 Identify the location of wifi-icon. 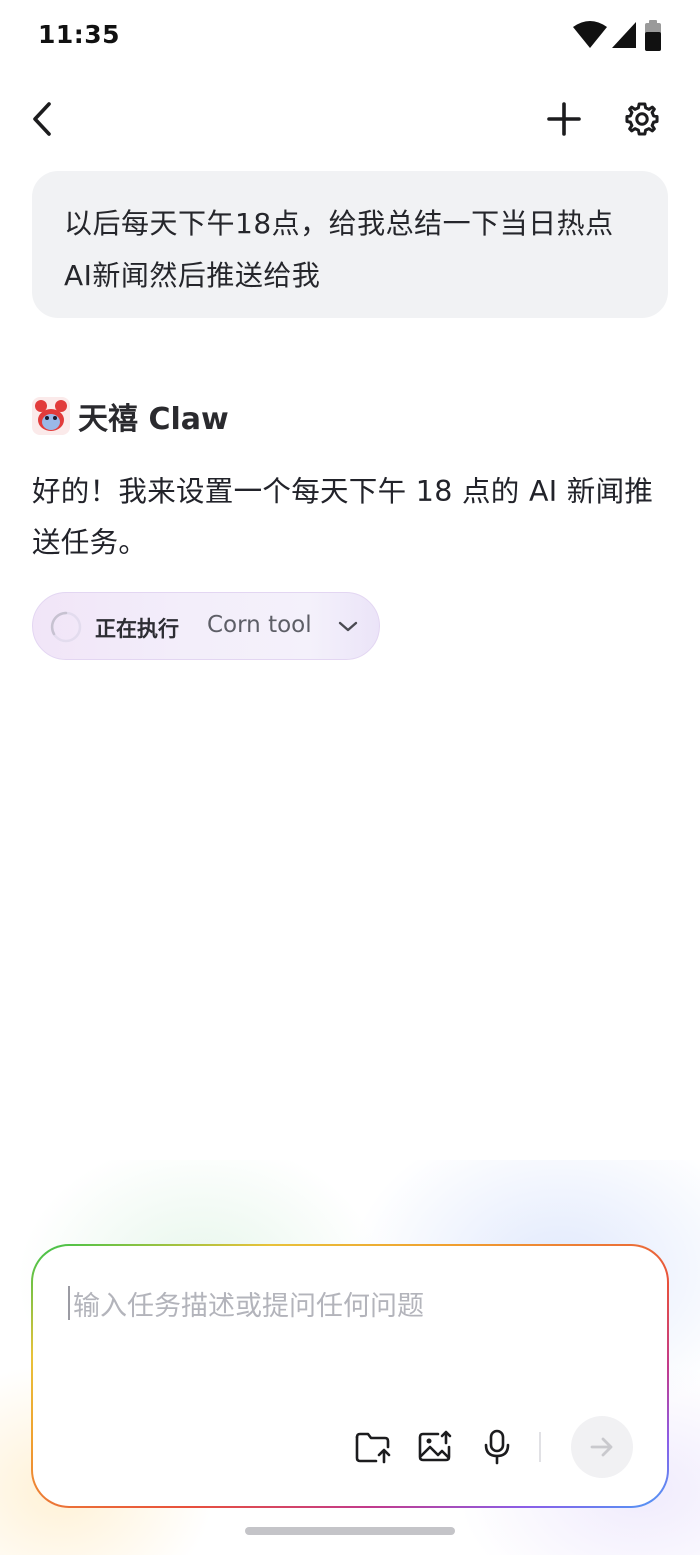
(590, 34).